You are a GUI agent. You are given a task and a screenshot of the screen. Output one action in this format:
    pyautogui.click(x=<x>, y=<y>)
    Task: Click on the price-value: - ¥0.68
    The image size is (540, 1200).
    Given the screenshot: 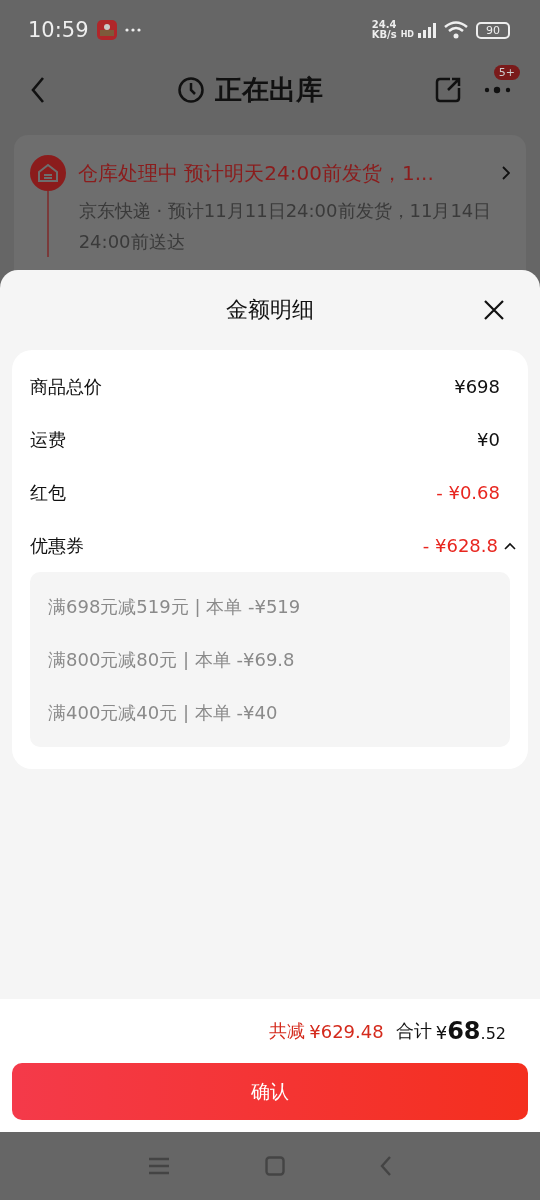 What is the action you would take?
    pyautogui.click(x=468, y=492)
    